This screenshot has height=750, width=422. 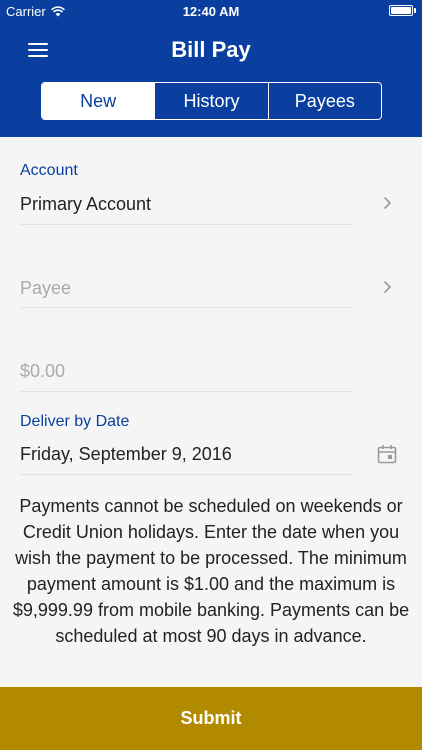 What do you see at coordinates (211, 718) in the screenshot?
I see `submit-button: Submit` at bounding box center [211, 718].